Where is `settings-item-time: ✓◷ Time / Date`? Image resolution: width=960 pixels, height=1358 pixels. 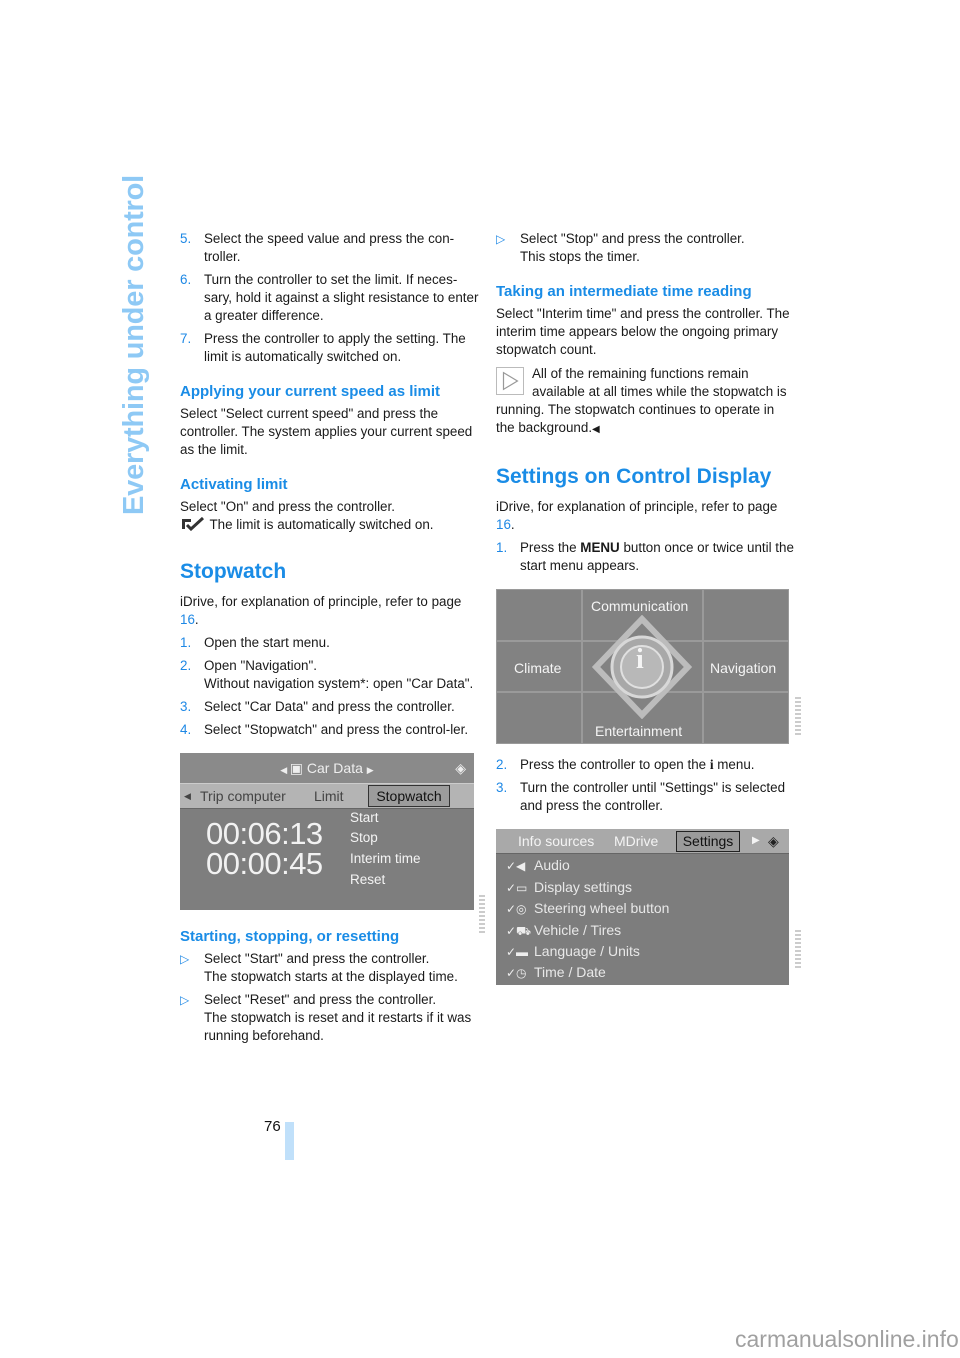 settings-item-time: ✓◷ Time / Date is located at coordinates (556, 972).